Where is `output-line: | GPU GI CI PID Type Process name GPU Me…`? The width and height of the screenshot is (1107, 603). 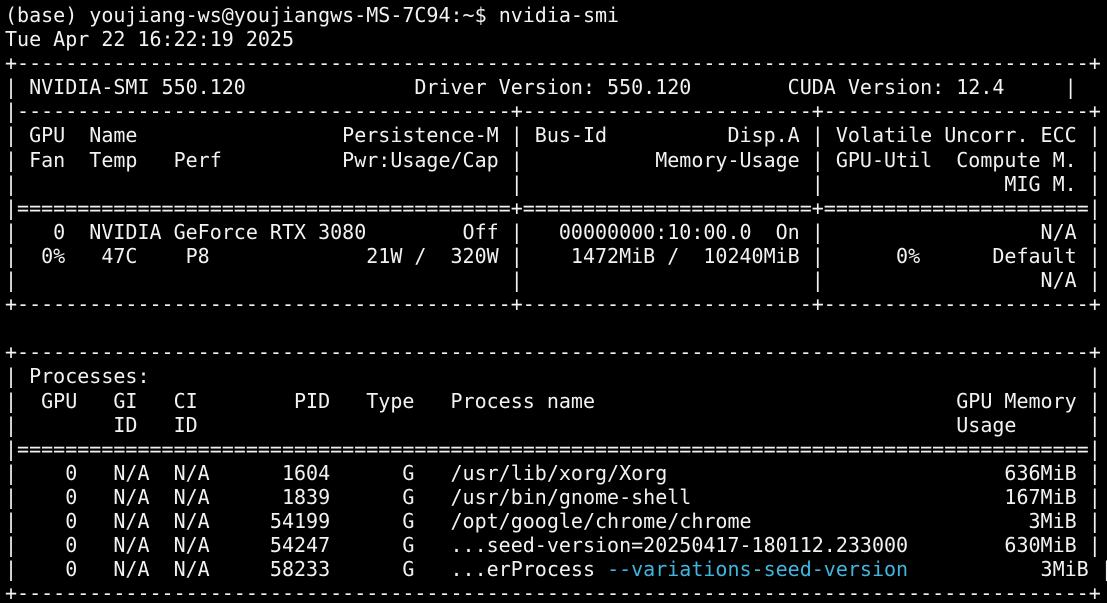 output-line: | GPU GI CI PID Type Process name GPU Me… is located at coordinates (556, 401).